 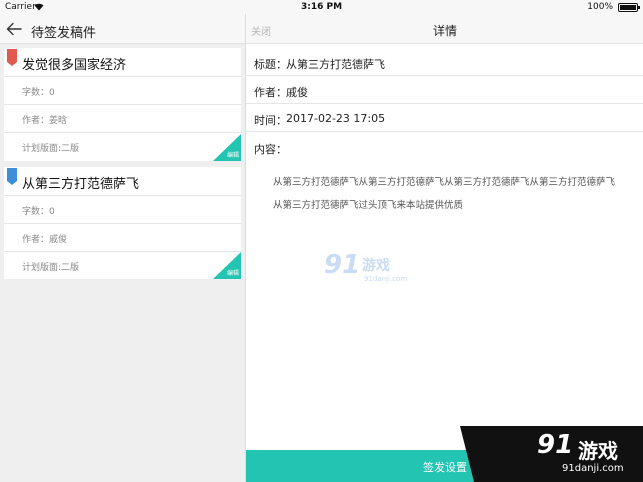 I want to click on battery-percent: 100%, so click(x=600, y=7).